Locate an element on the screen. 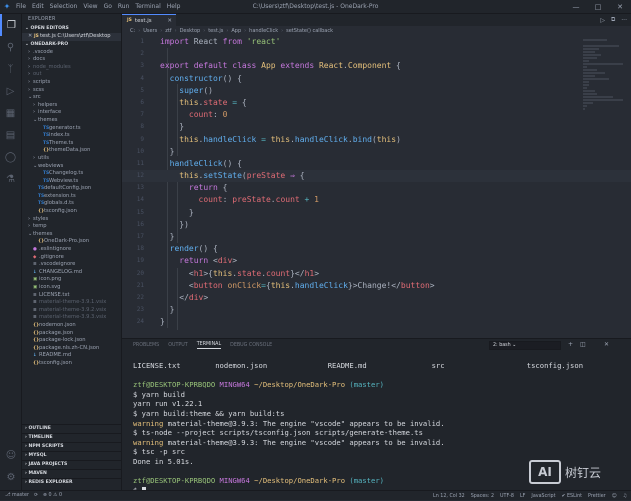  breadcrumb-item: App is located at coordinates (236, 31).